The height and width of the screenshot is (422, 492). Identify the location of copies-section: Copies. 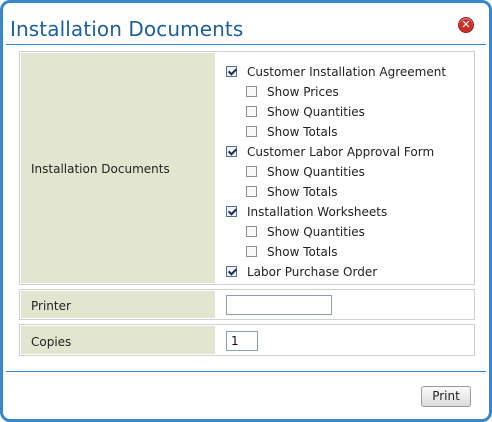
(247, 340).